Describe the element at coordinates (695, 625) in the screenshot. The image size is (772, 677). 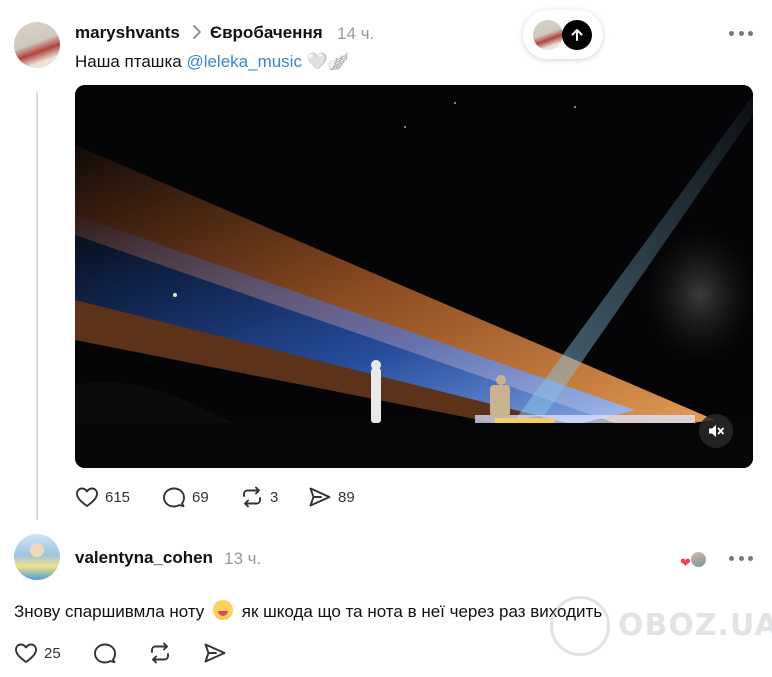
I see `watermark-text: OBOZ.UA` at that location.